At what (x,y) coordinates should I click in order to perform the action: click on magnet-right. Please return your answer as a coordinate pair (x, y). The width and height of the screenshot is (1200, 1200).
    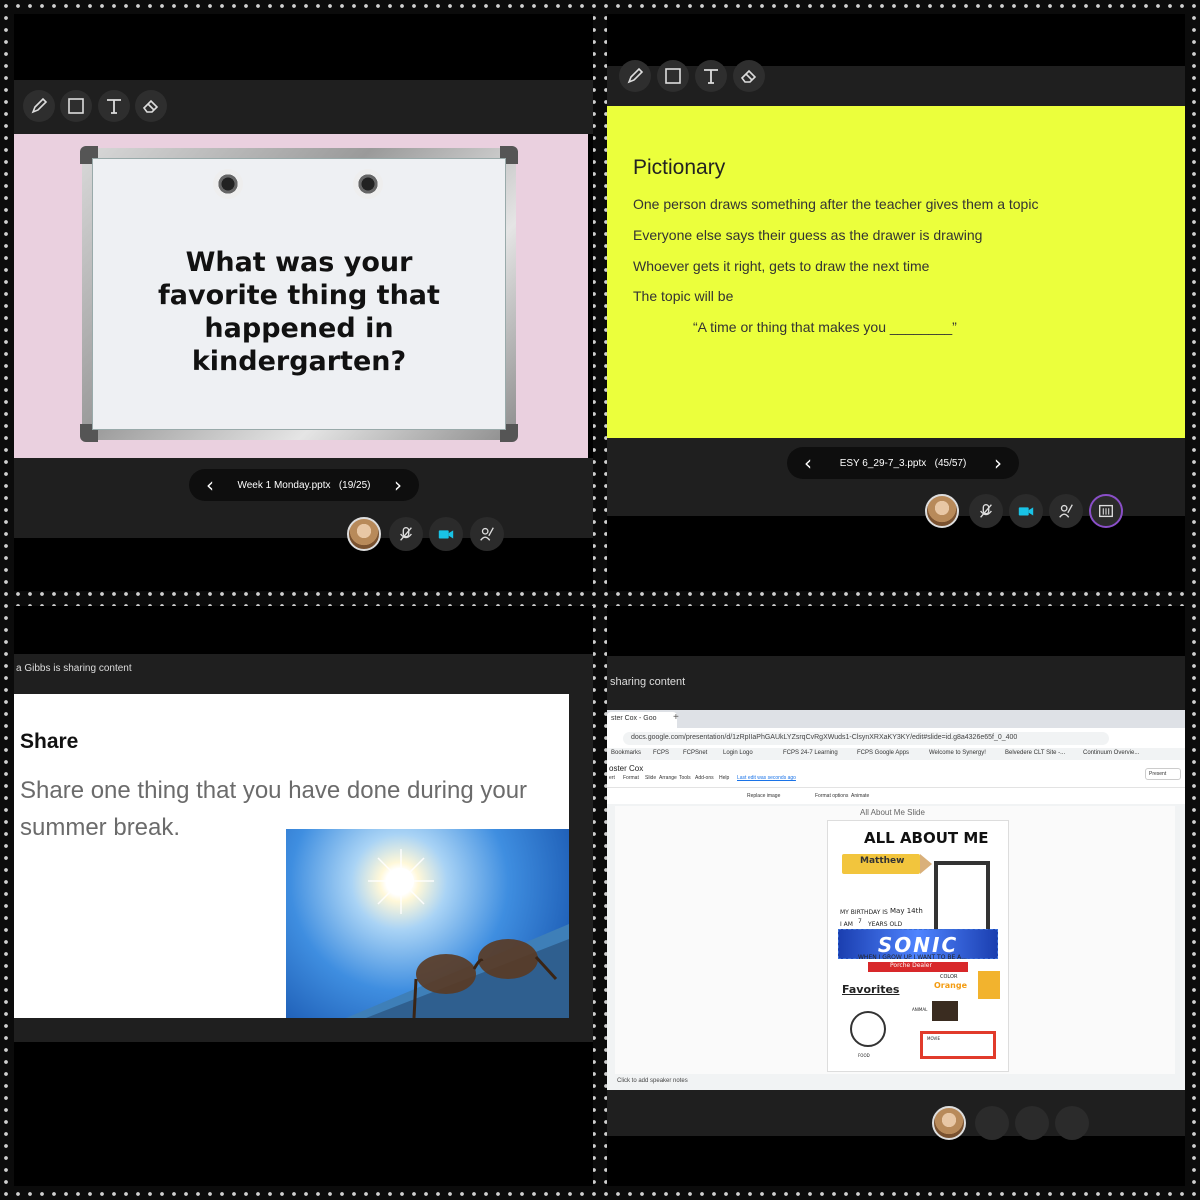
    Looking at the image, I should click on (368, 184).